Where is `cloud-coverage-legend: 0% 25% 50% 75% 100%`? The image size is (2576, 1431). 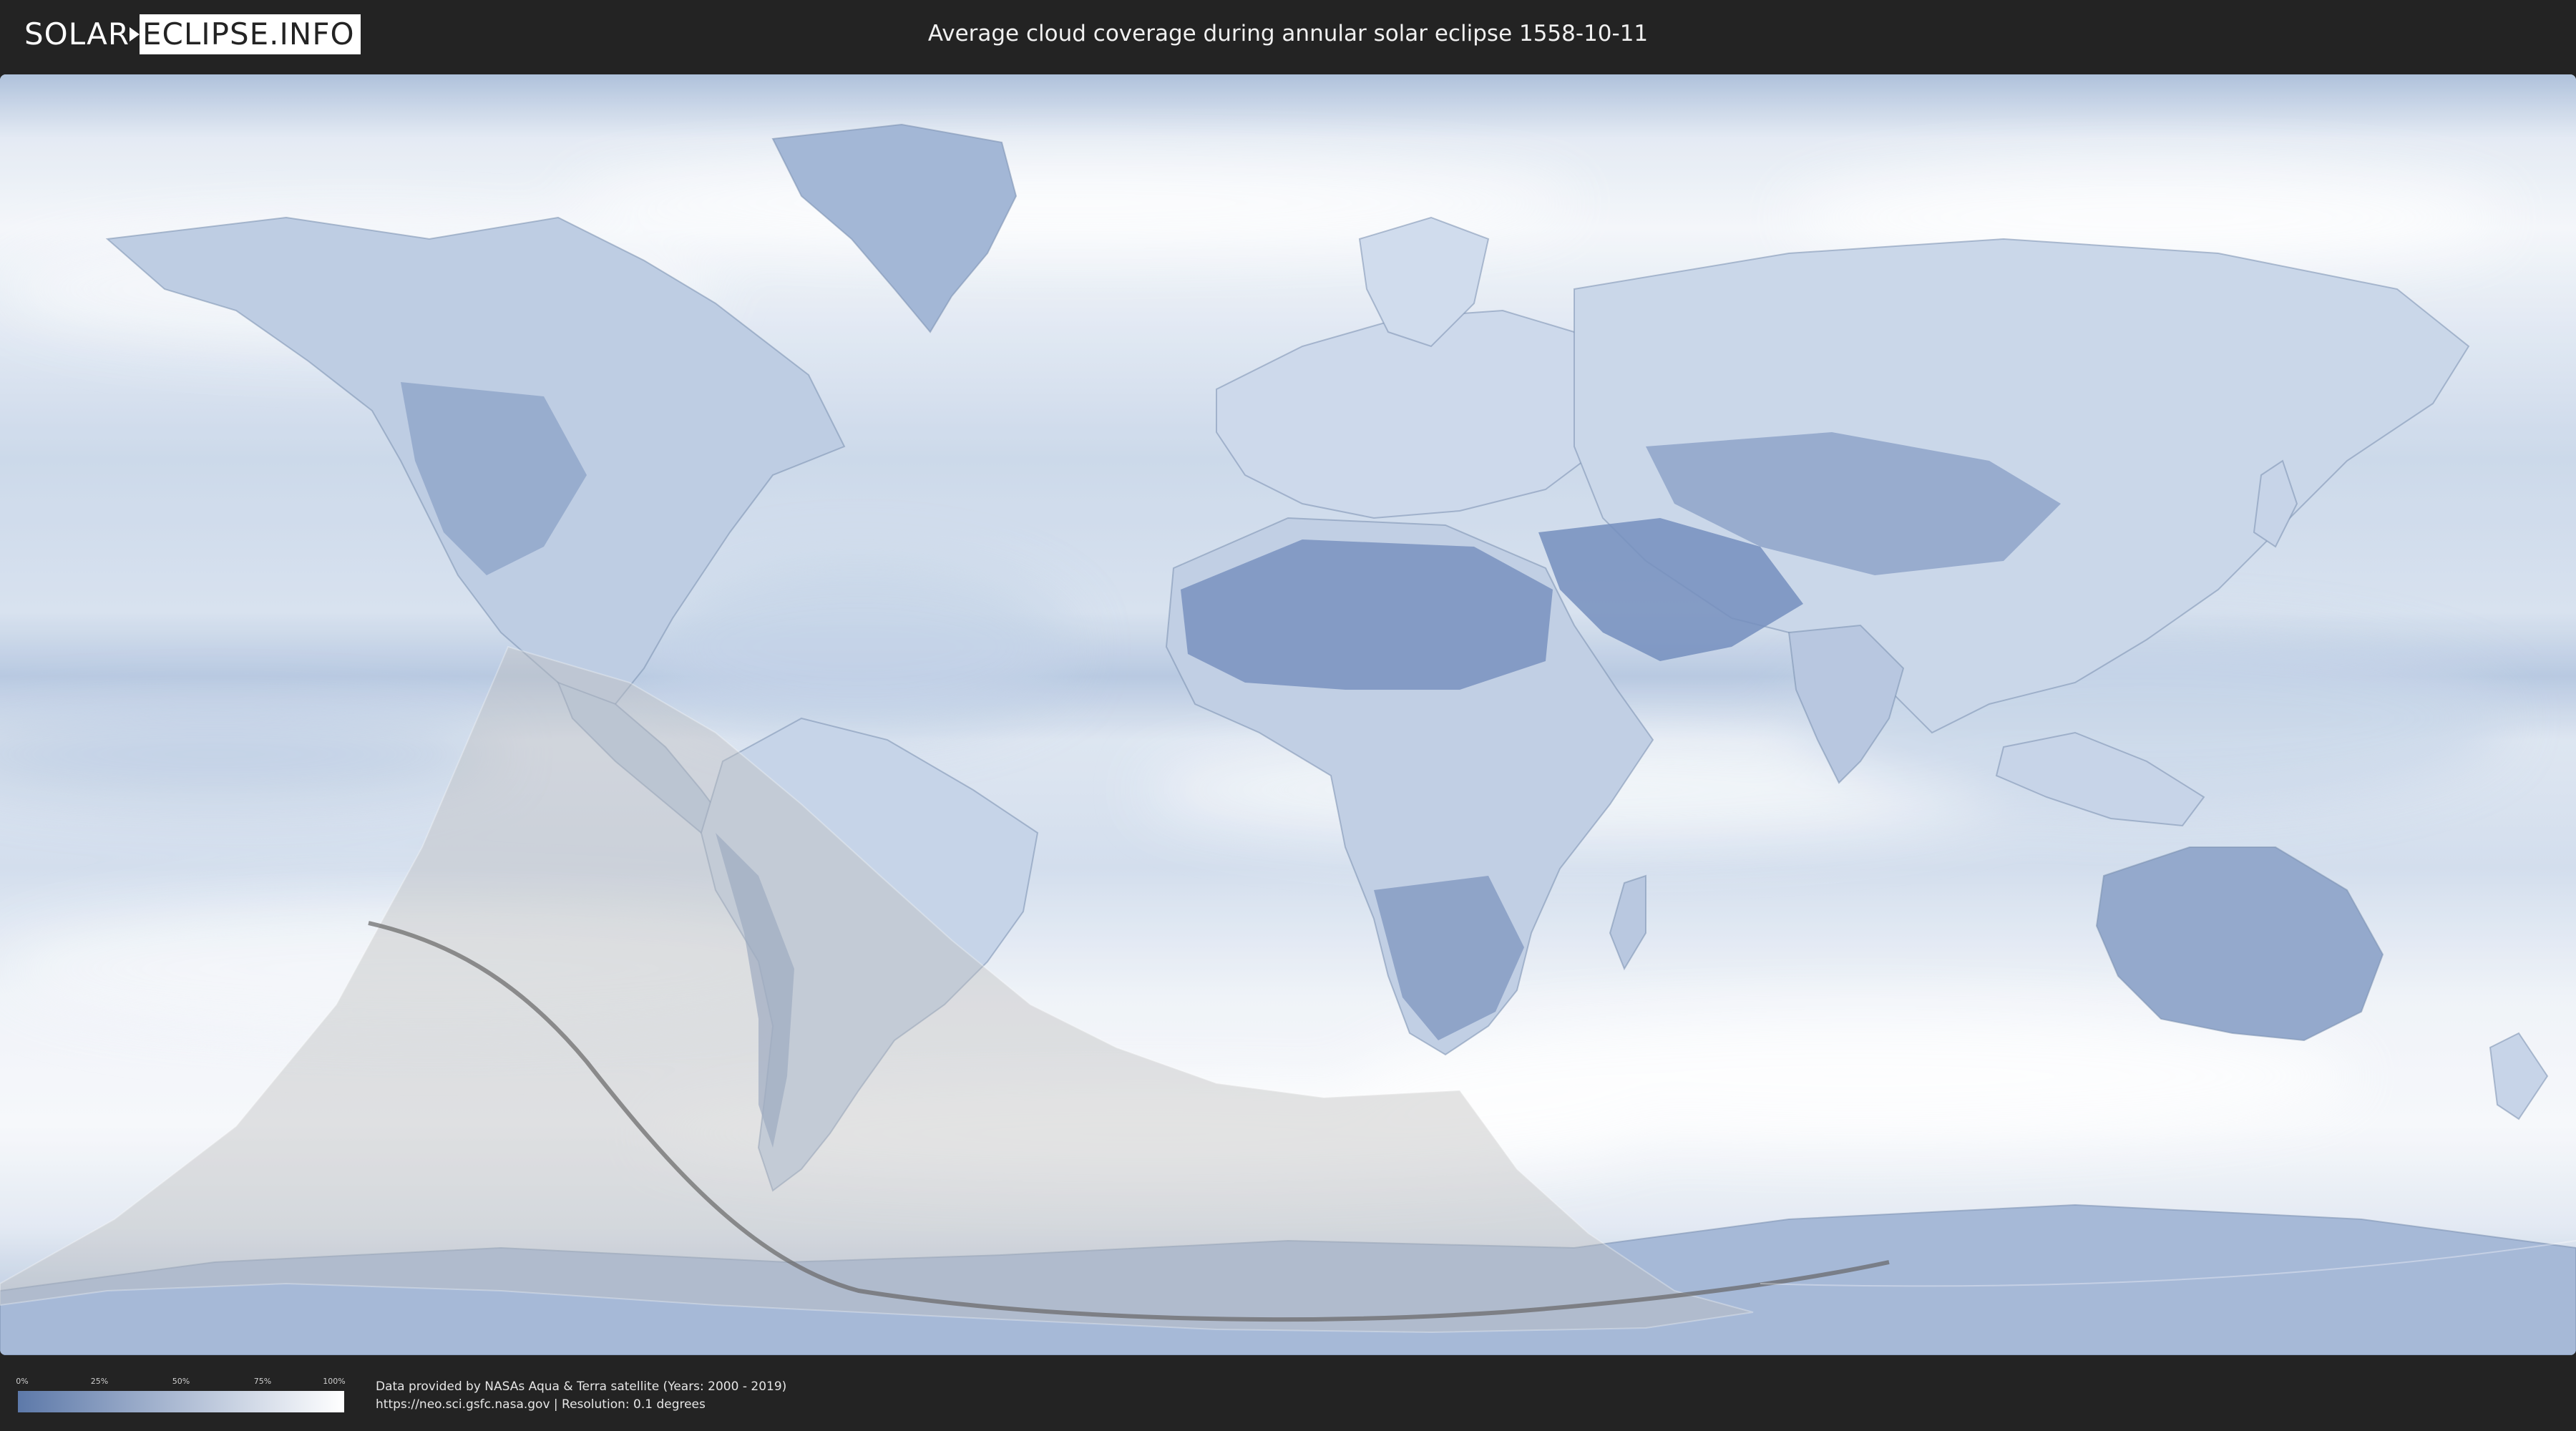 cloud-coverage-legend: 0% 25% 50% 75% 100% is located at coordinates (181, 1395).